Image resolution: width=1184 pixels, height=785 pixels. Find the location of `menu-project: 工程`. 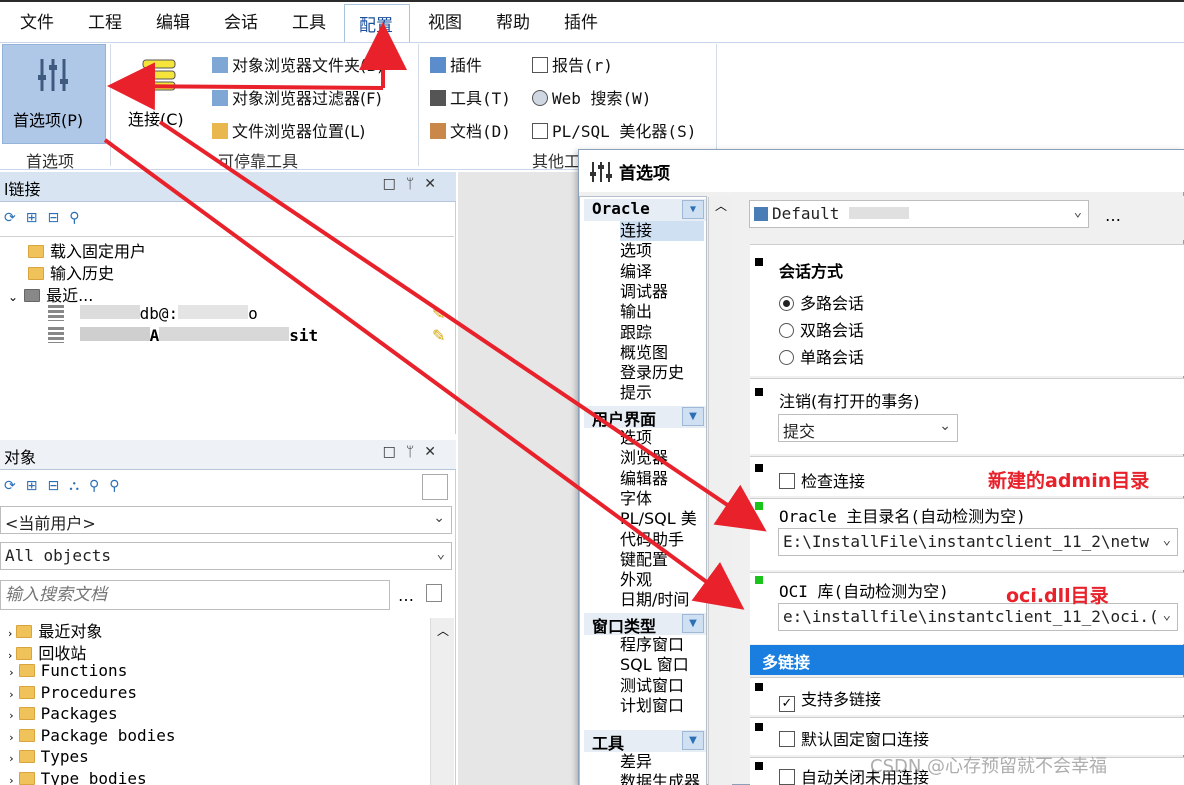

menu-project: 工程 is located at coordinates (105, 20).